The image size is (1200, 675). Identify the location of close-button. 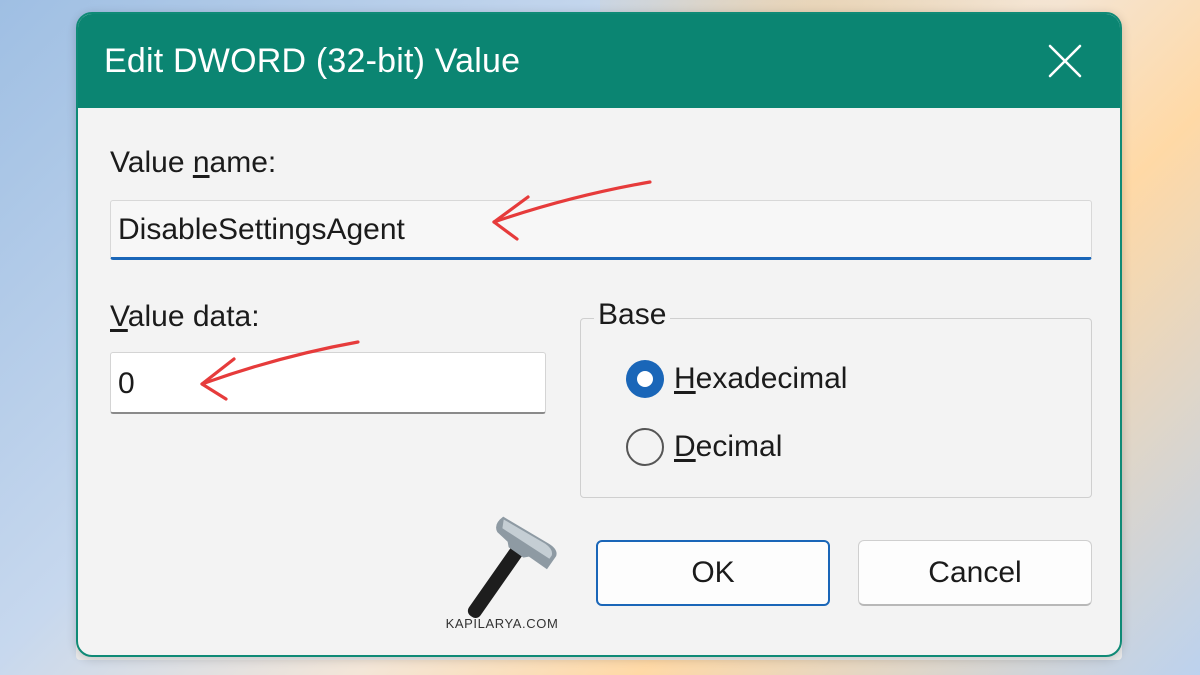
(1065, 61).